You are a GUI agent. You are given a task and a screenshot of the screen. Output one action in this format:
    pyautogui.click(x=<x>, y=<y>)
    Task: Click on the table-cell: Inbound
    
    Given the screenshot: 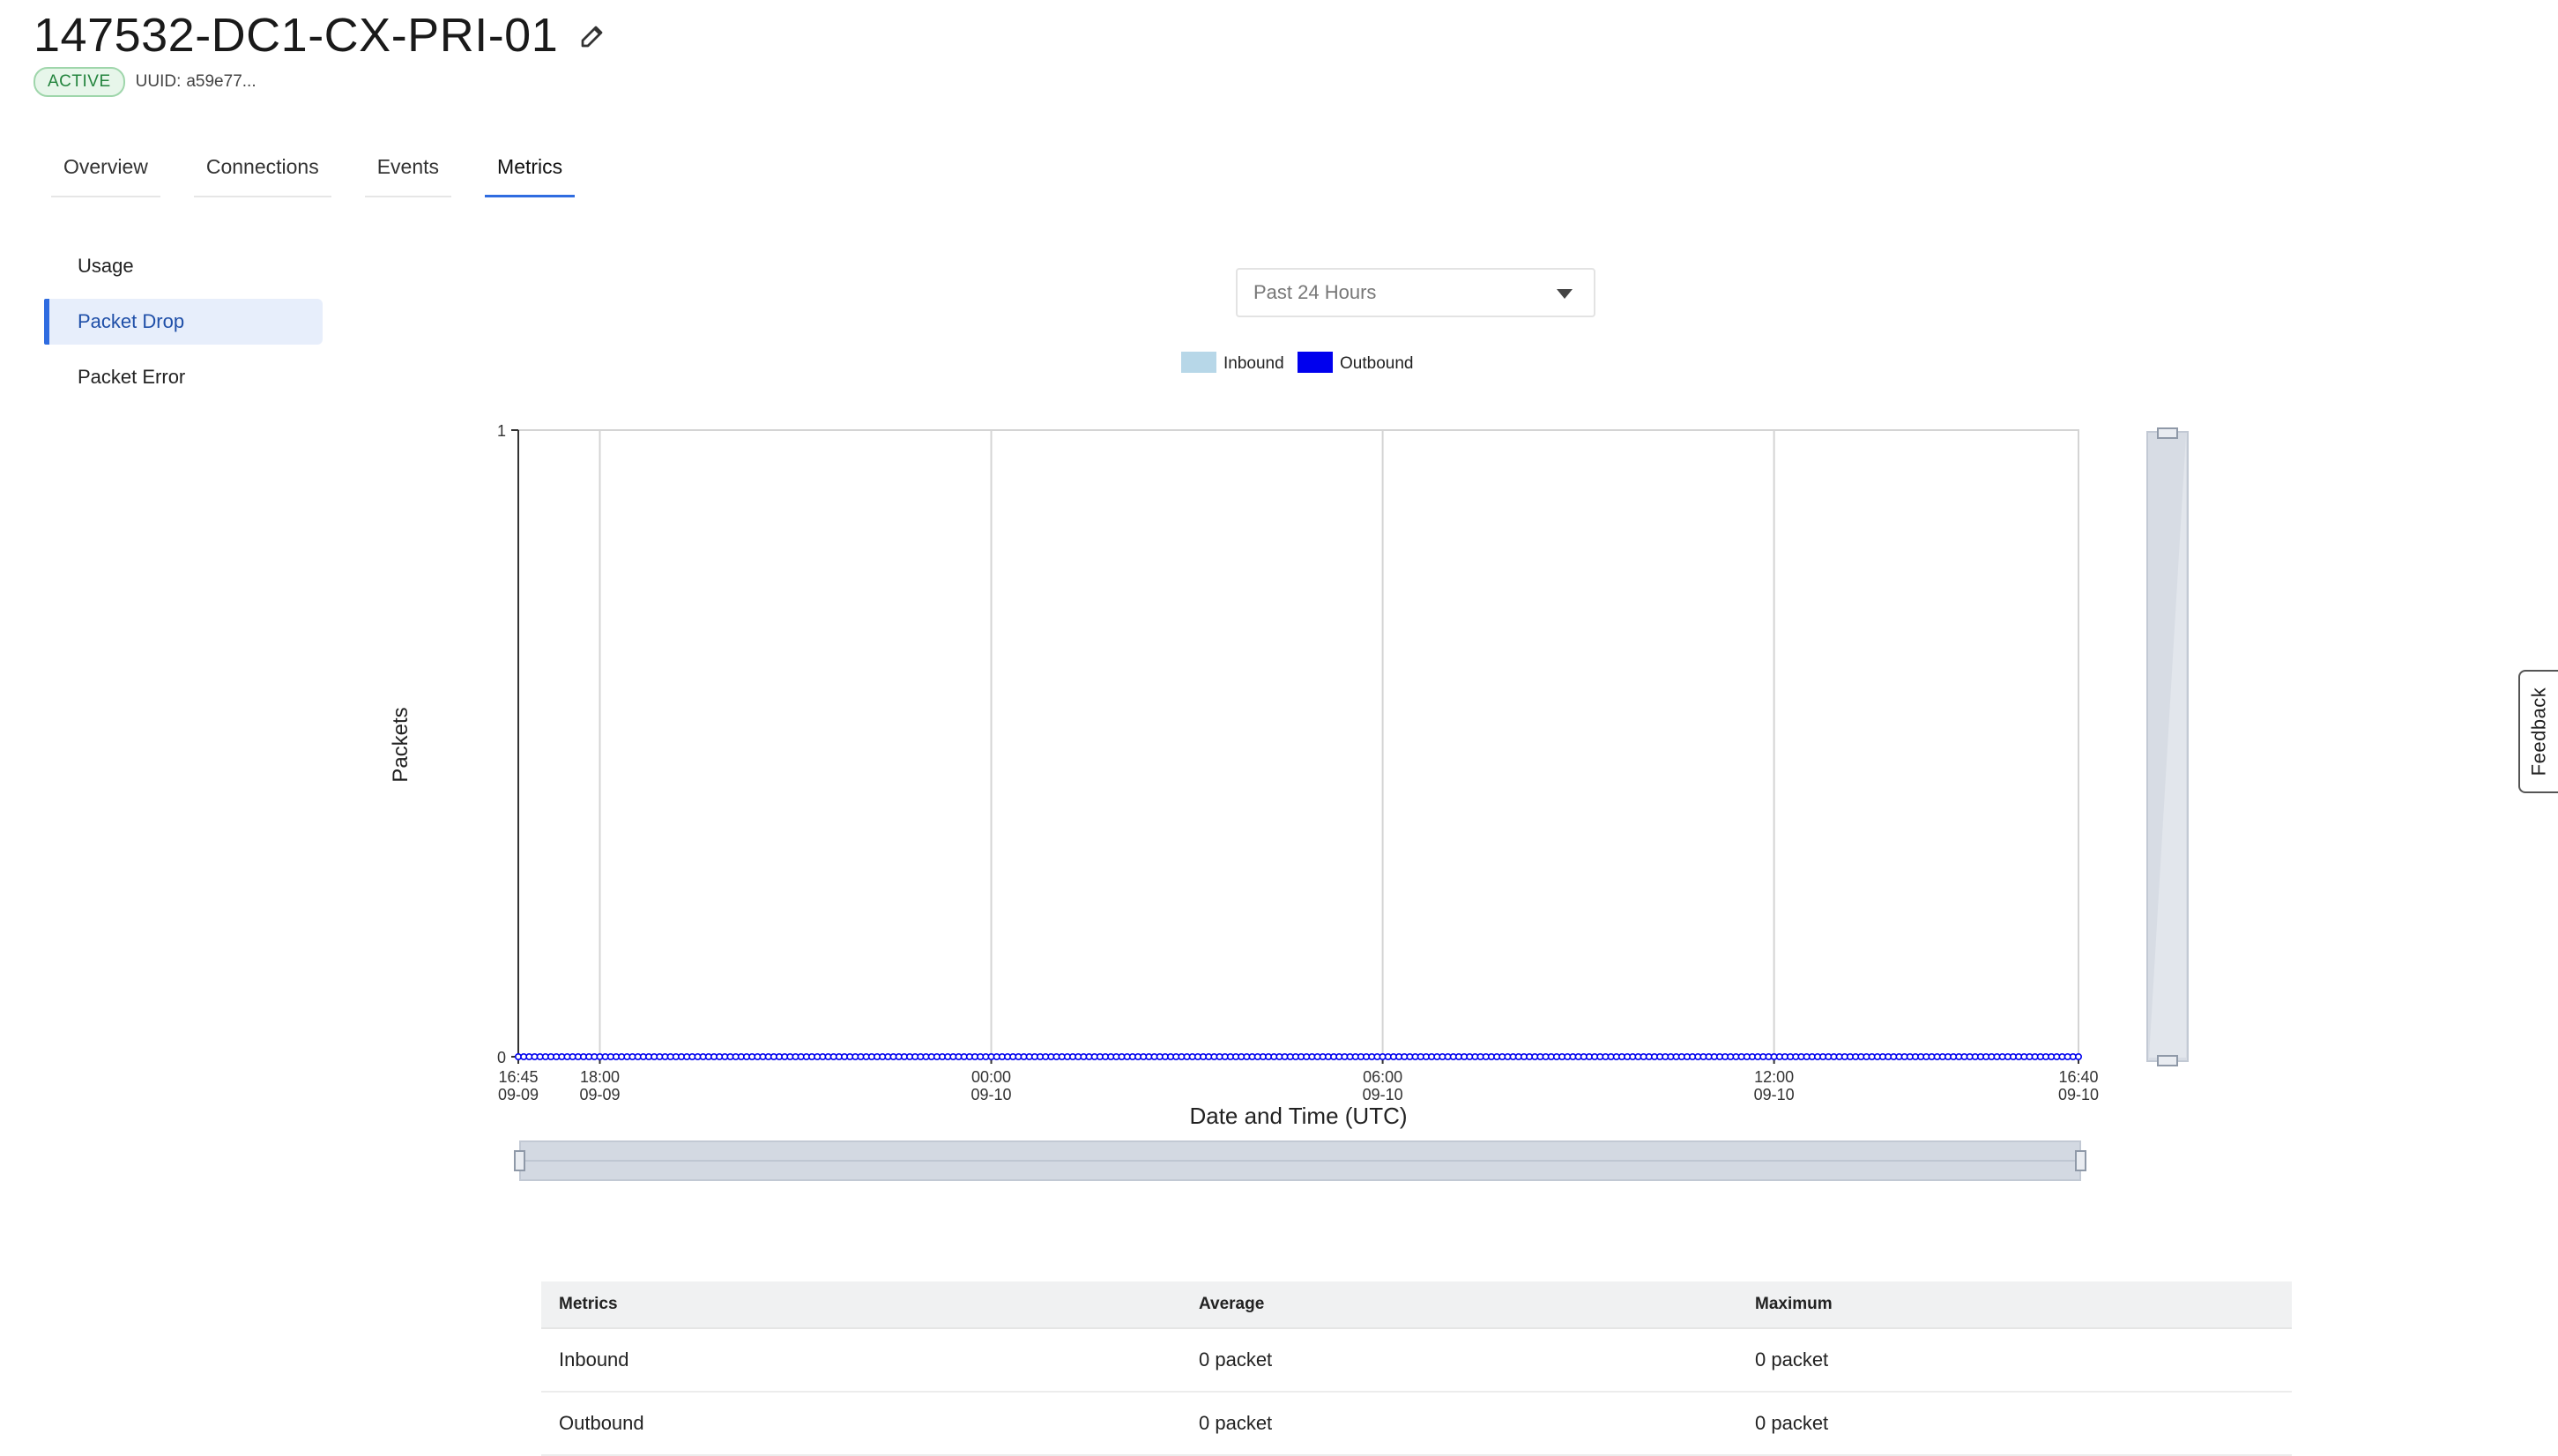 What is the action you would take?
    pyautogui.click(x=861, y=1360)
    